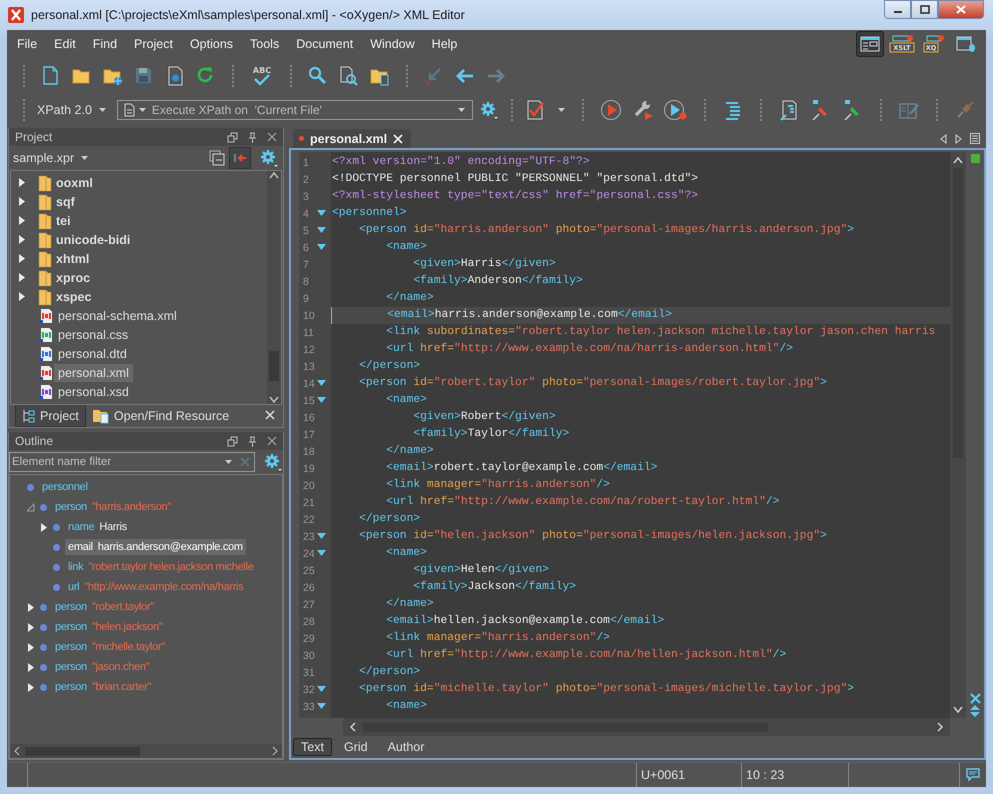 The width and height of the screenshot is (993, 794). Describe the element at coordinates (975, 711) in the screenshot. I see `navigate-icon` at that location.